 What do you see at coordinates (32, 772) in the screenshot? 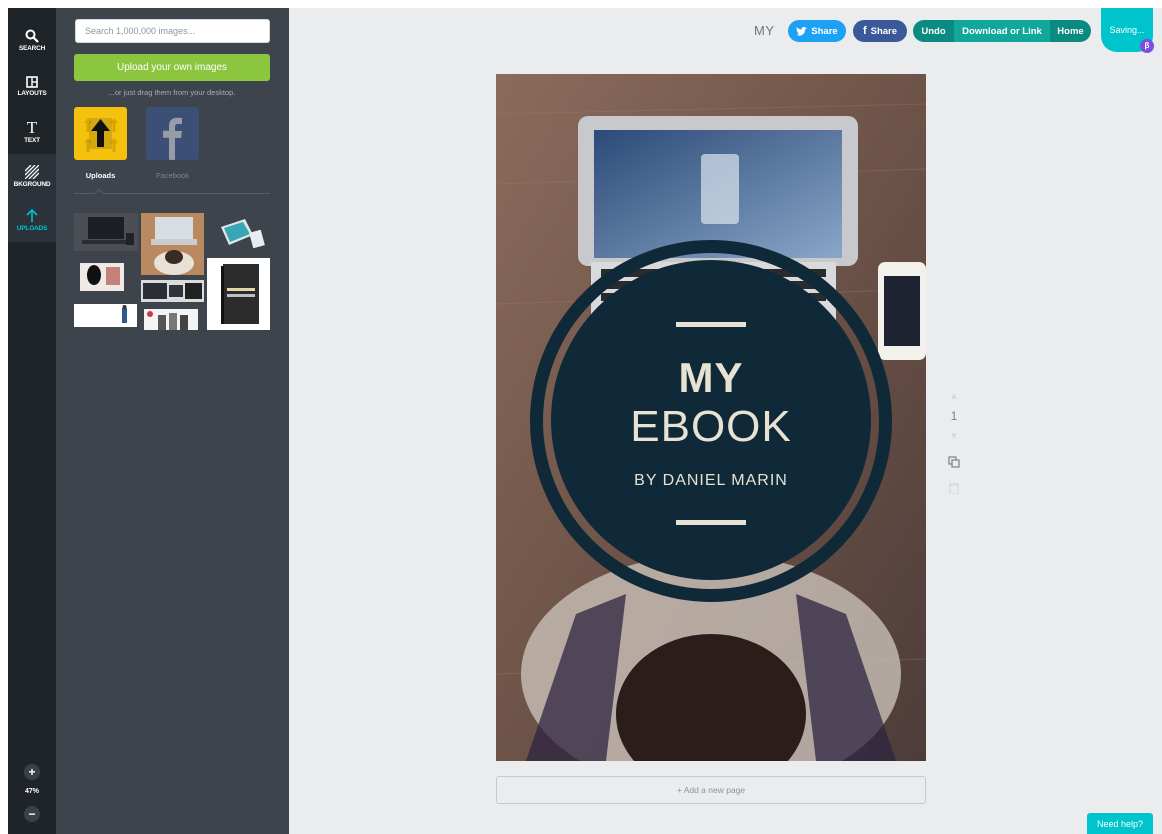
I see `zoom-in-button: +` at bounding box center [32, 772].